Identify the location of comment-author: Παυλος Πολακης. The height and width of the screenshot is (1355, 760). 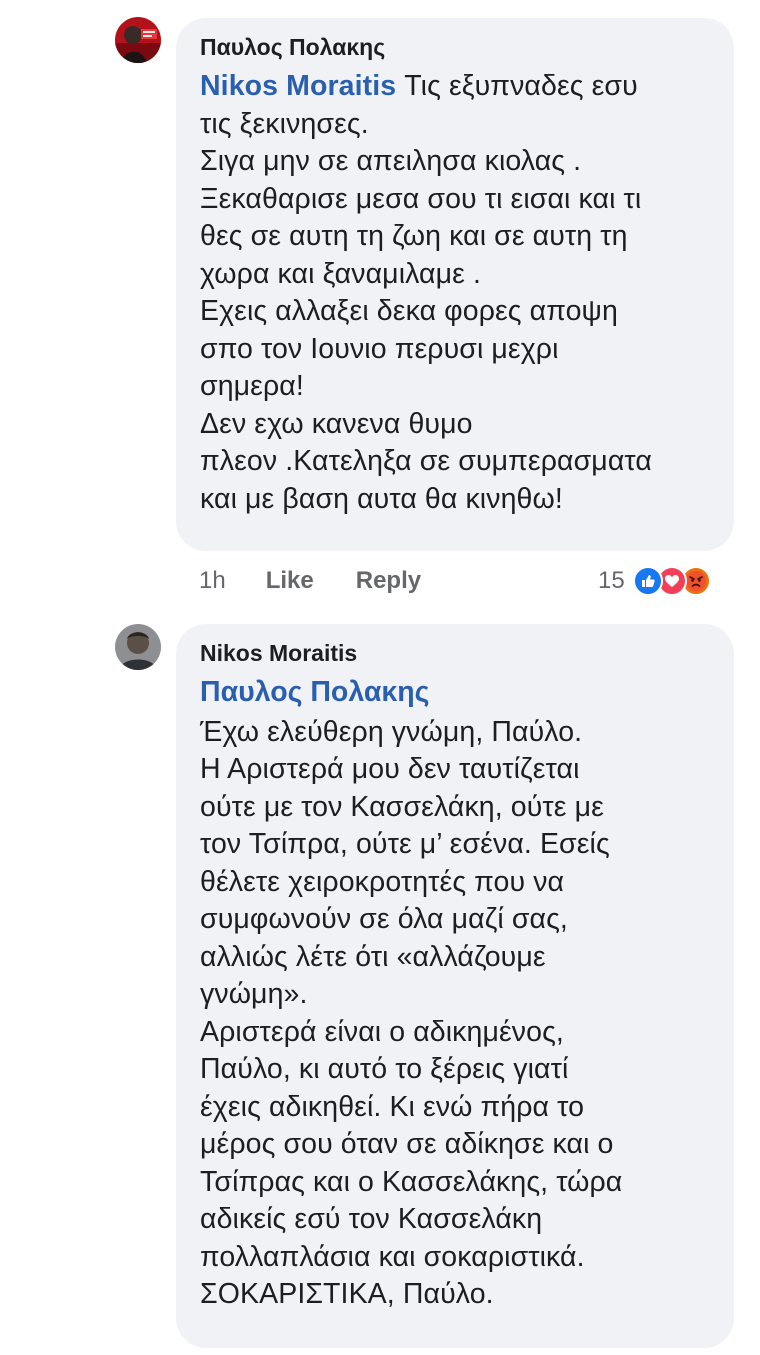
(456, 47).